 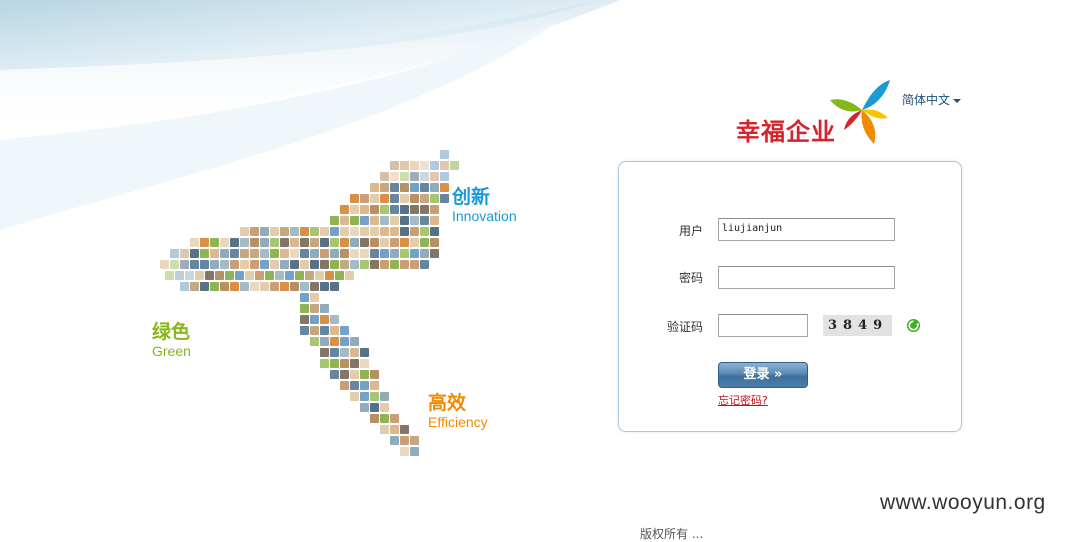 I want to click on language-label: 简体中文, so click(x=926, y=100).